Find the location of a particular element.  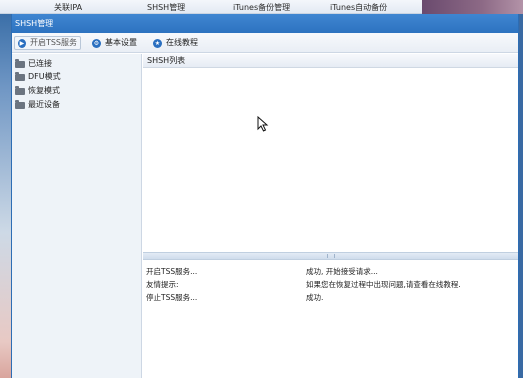

splitter-grip-icon is located at coordinates (331, 256).